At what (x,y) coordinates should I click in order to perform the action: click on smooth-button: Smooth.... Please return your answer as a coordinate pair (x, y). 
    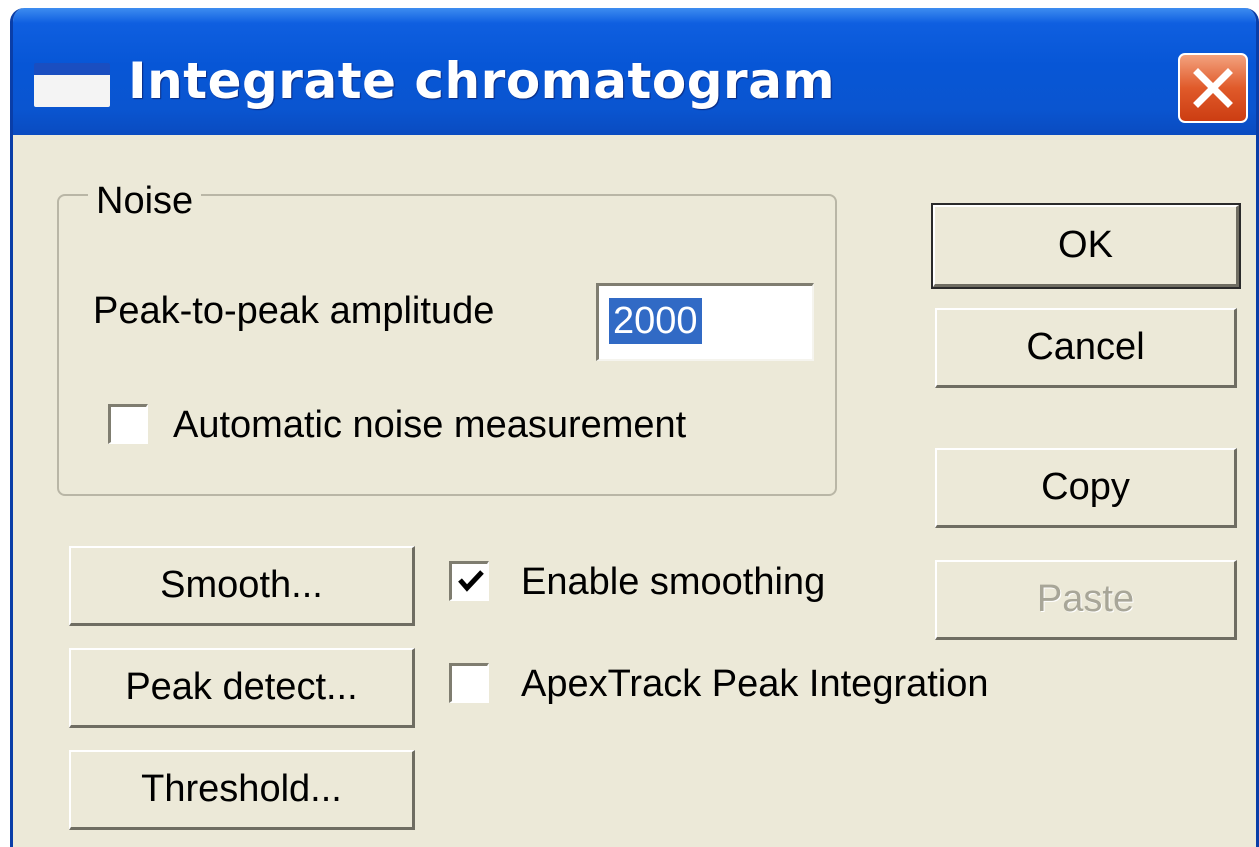
    Looking at the image, I should click on (242, 586).